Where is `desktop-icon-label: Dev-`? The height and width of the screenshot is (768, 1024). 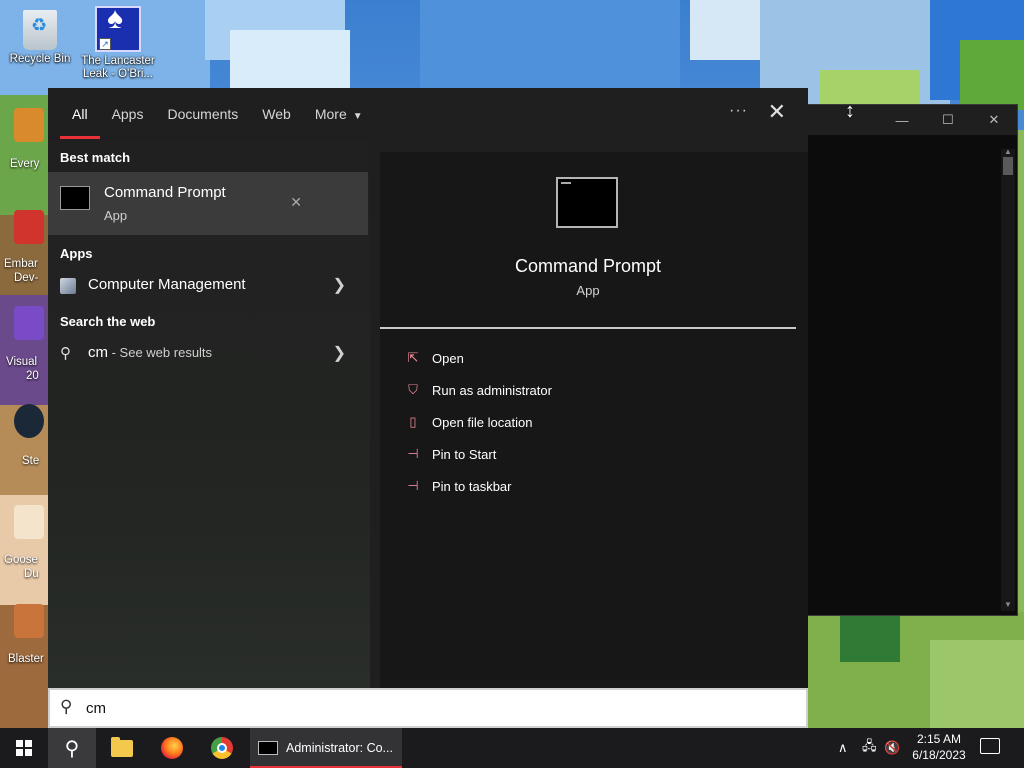 desktop-icon-label: Dev- is located at coordinates (26, 278).